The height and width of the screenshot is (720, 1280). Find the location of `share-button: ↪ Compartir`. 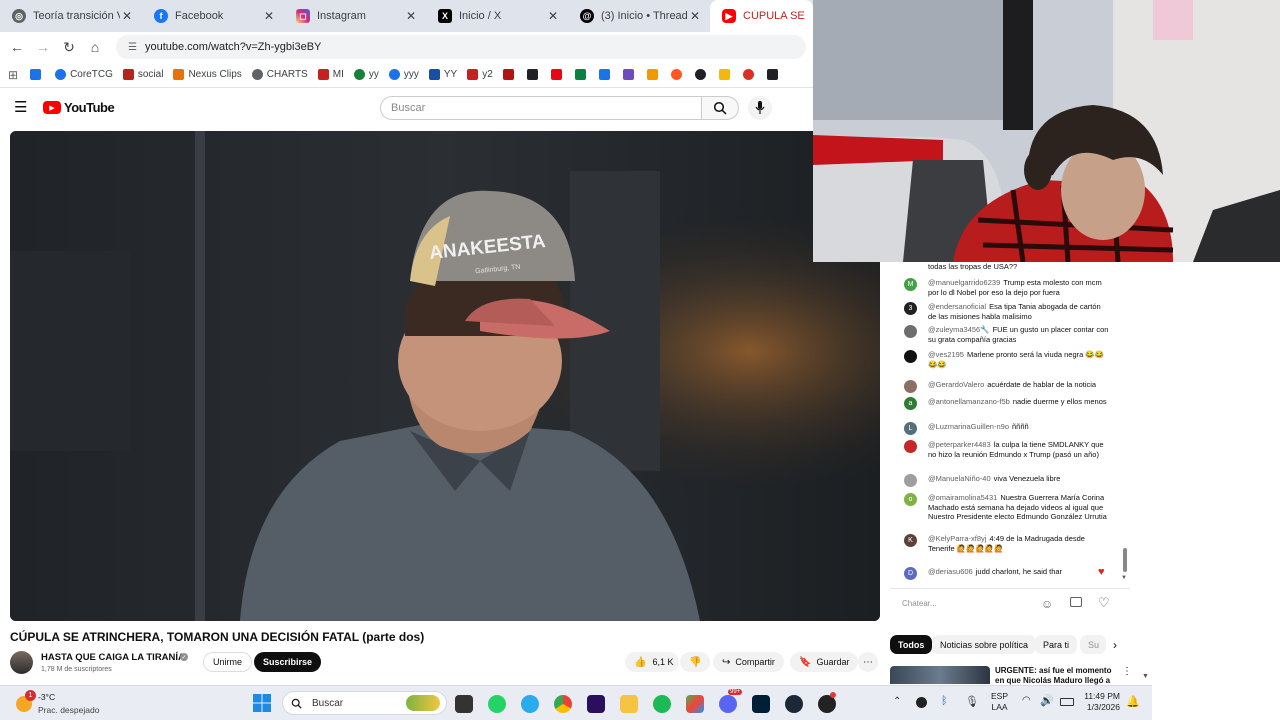

share-button: ↪ Compartir is located at coordinates (748, 662).